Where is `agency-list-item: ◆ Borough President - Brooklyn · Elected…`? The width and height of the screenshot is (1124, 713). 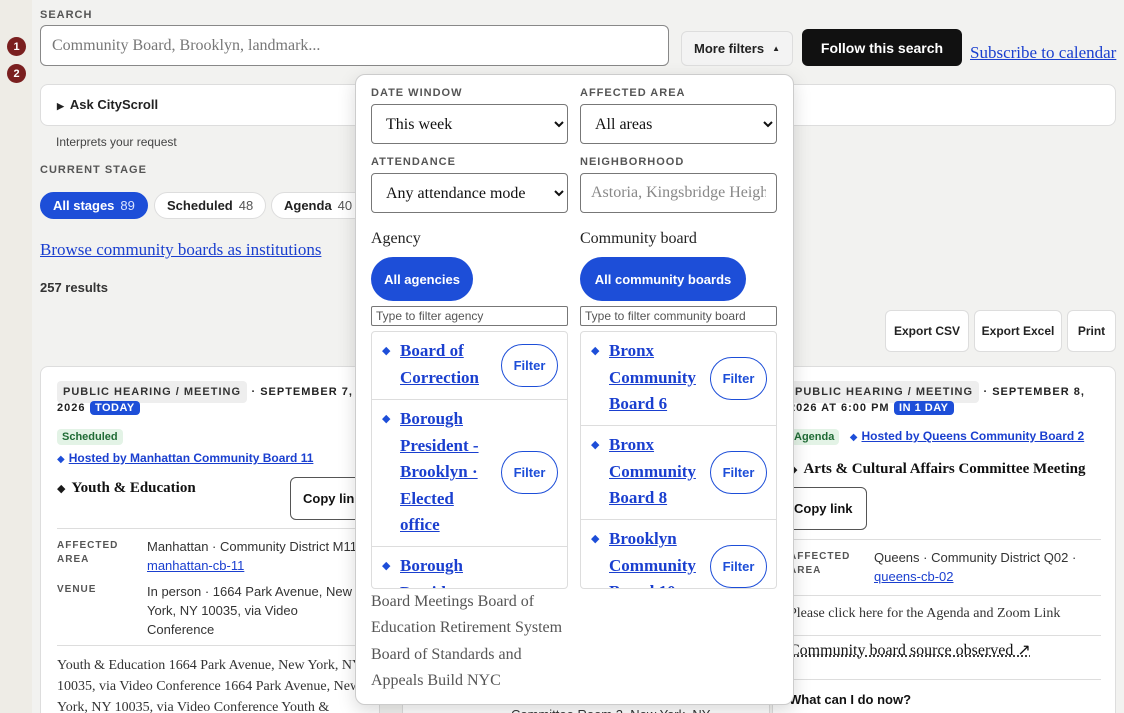
agency-list-item: ◆ Borough President - Brooklyn · Elected… is located at coordinates (469, 473).